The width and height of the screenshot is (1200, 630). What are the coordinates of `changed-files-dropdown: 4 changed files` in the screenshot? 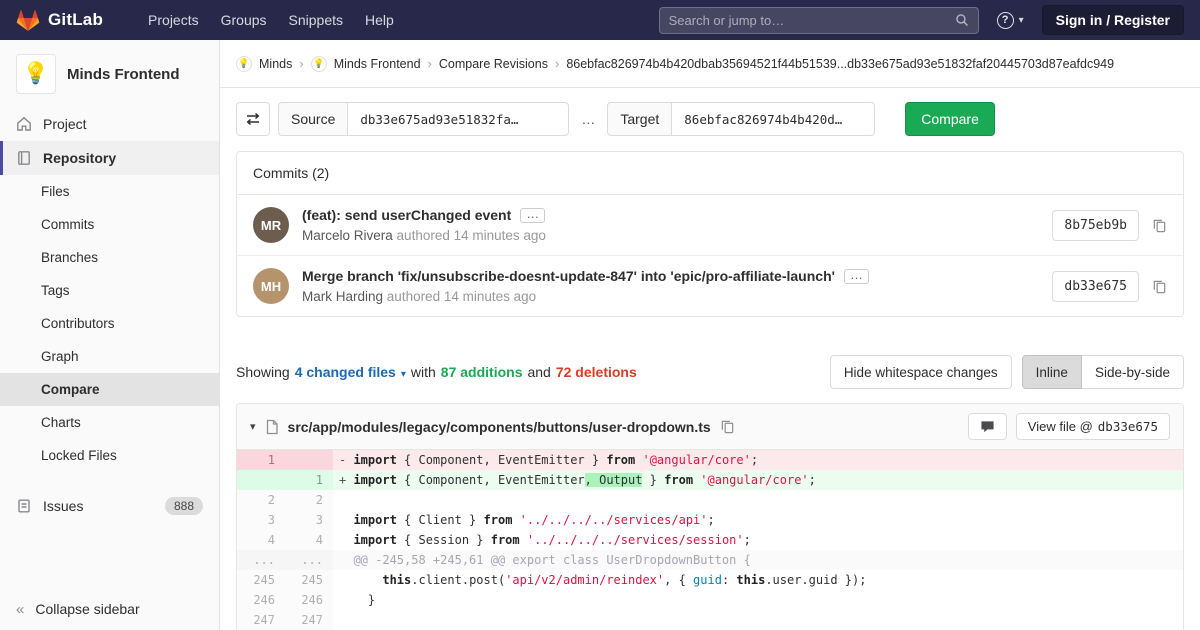 It's located at (345, 372).